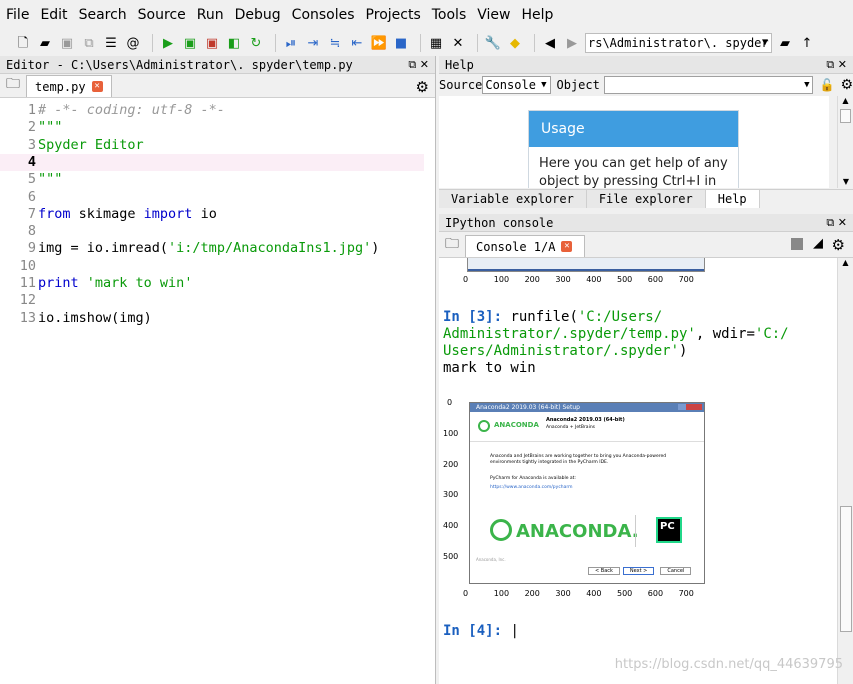  Describe the element at coordinates (785, 43) in the screenshot. I see `browse-icon: ▰` at that location.